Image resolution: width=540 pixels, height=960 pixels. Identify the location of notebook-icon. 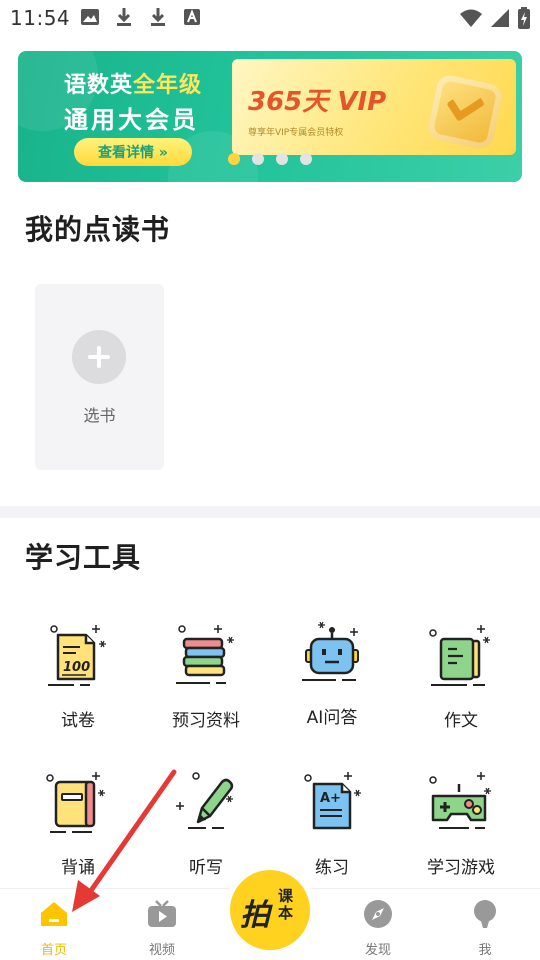
(459, 655).